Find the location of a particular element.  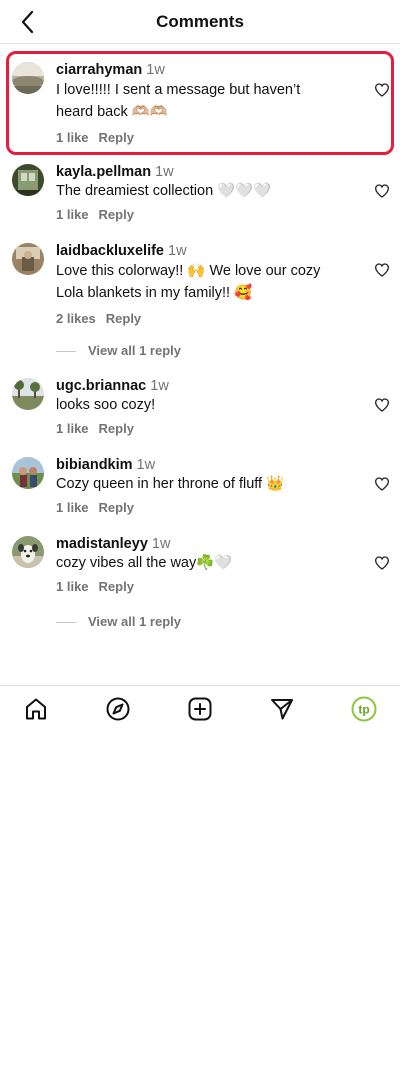

bottom-tab-bar: tp is located at coordinates (200, 708).